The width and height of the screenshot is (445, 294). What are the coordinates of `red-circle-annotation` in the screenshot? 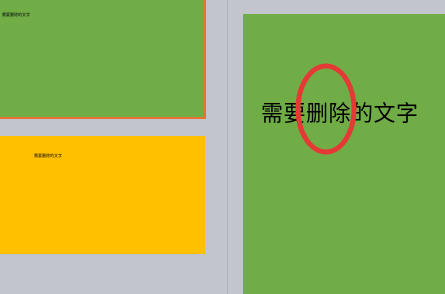 It's located at (326, 109).